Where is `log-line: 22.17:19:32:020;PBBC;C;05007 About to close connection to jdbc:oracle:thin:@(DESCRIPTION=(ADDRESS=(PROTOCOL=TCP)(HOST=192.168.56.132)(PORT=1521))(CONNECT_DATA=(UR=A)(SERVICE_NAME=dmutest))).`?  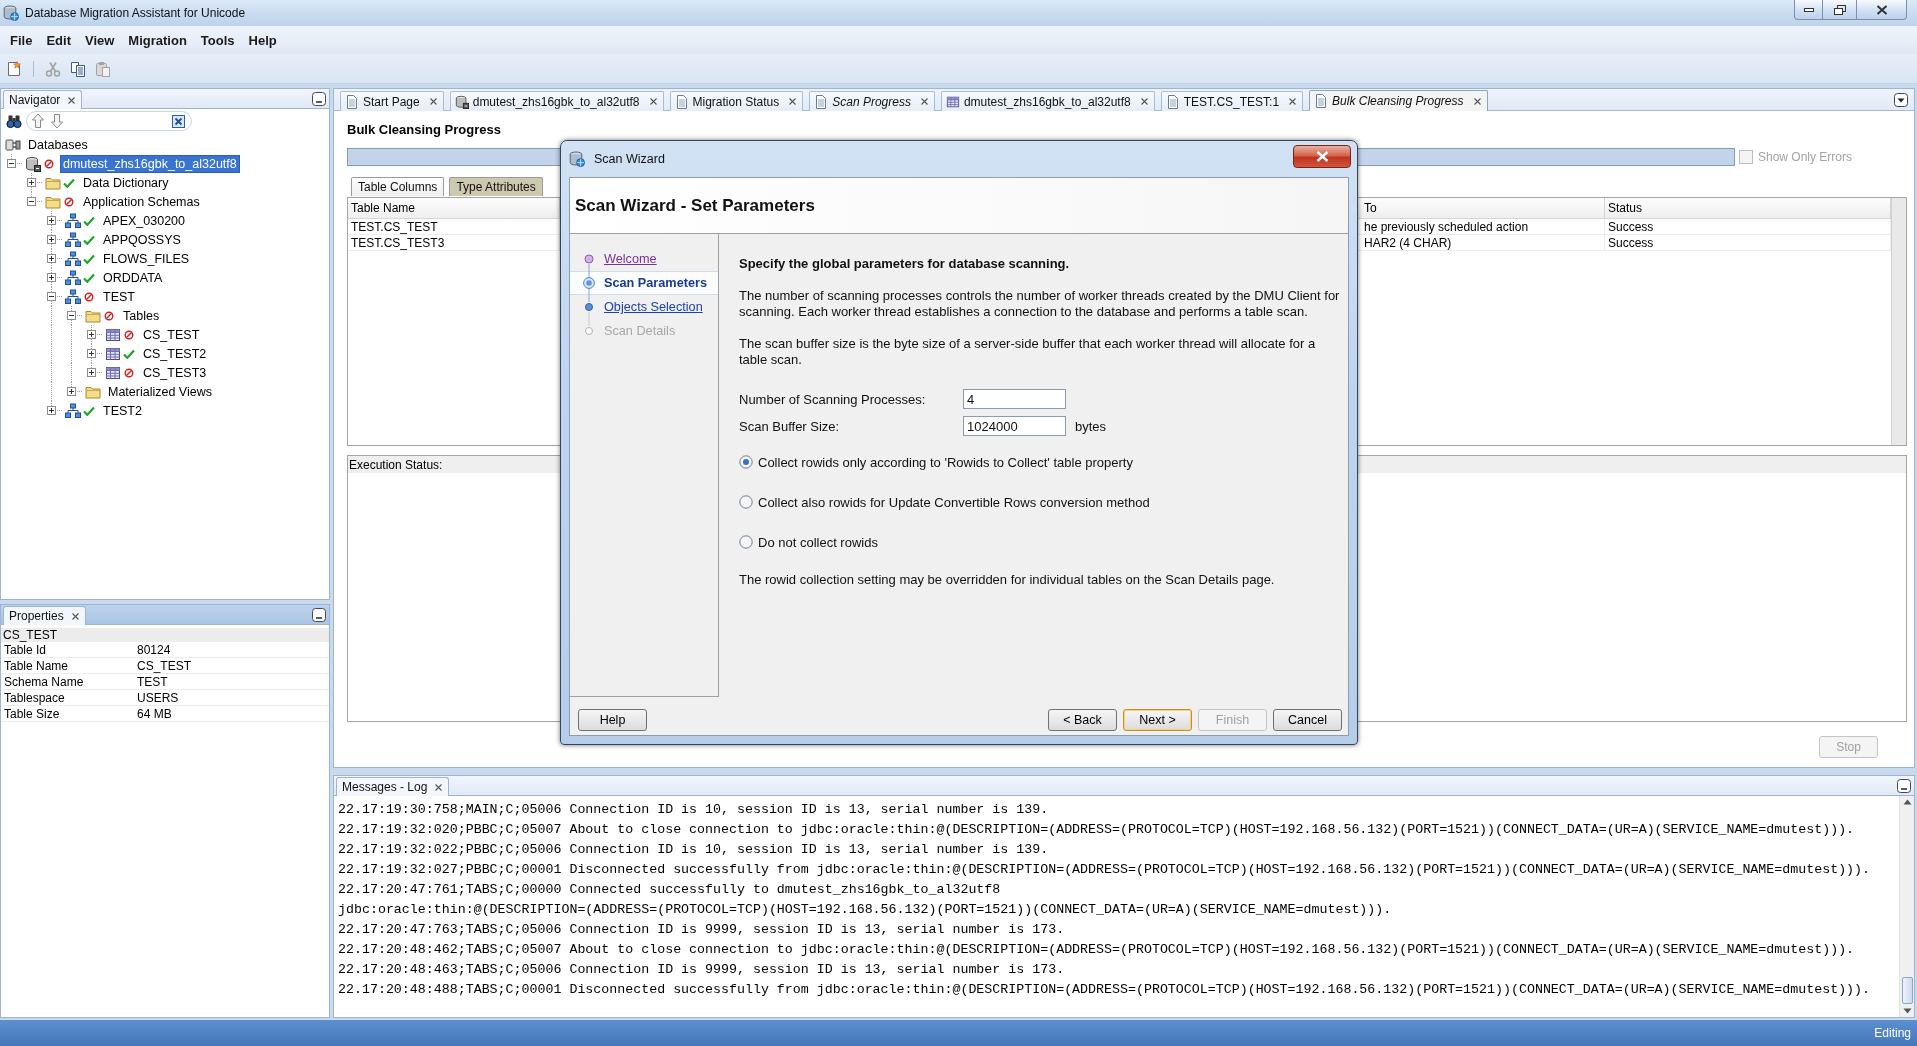
log-line: 22.17:19:32:020;PBBC;C;05007 About to close connection to jdbc:oracle:thin:@(DESCRIPTION=(ADDRESS=(PROTOCOL=TCP)(HOST=192.168.56.132)(PORT=1521))(CONNECT_DATA=(UR=A)(SERVICE_NAME=dmutest))). is located at coordinates (1096, 830).